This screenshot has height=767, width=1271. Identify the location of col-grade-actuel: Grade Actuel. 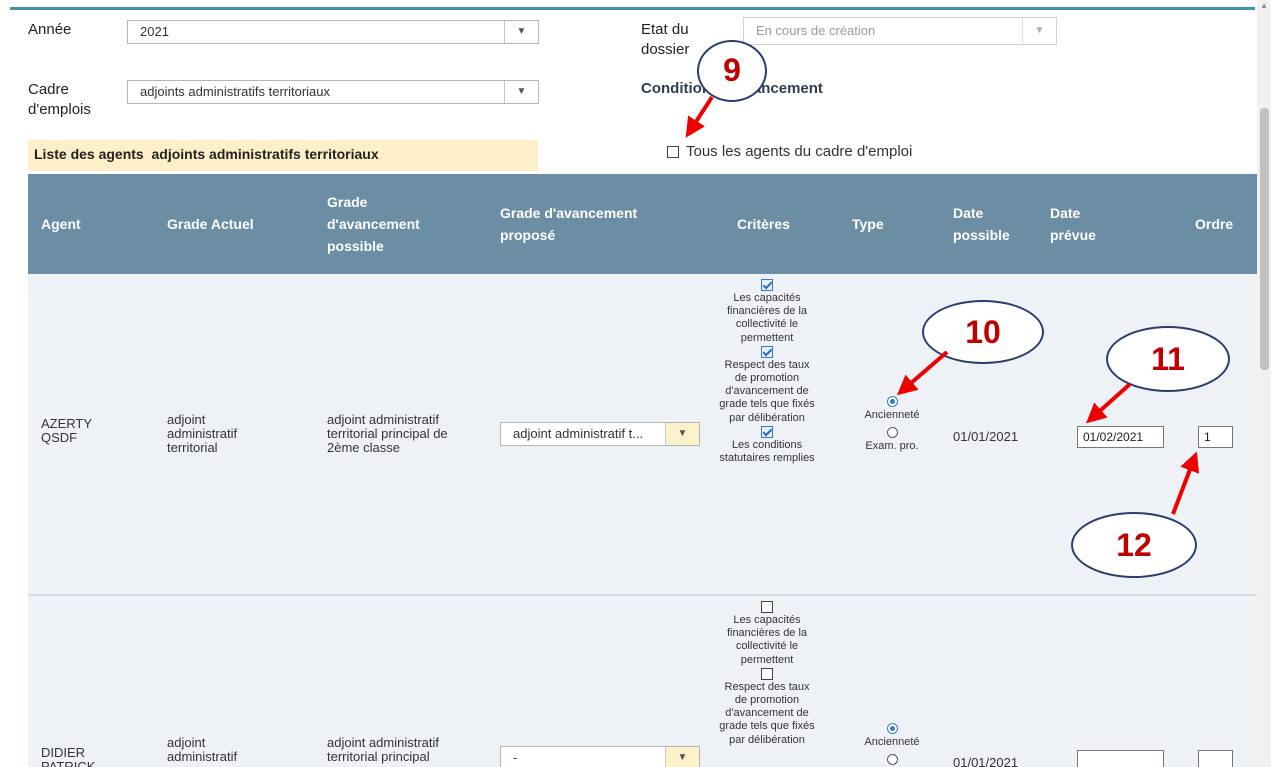
(237, 224).